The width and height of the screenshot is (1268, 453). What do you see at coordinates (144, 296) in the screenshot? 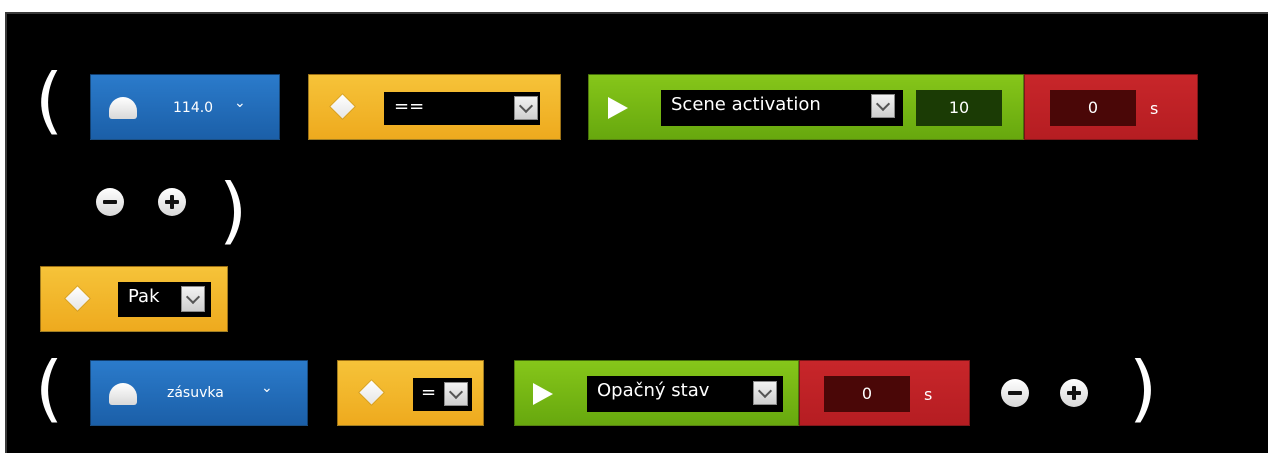
I see `connector-value: Pak` at bounding box center [144, 296].